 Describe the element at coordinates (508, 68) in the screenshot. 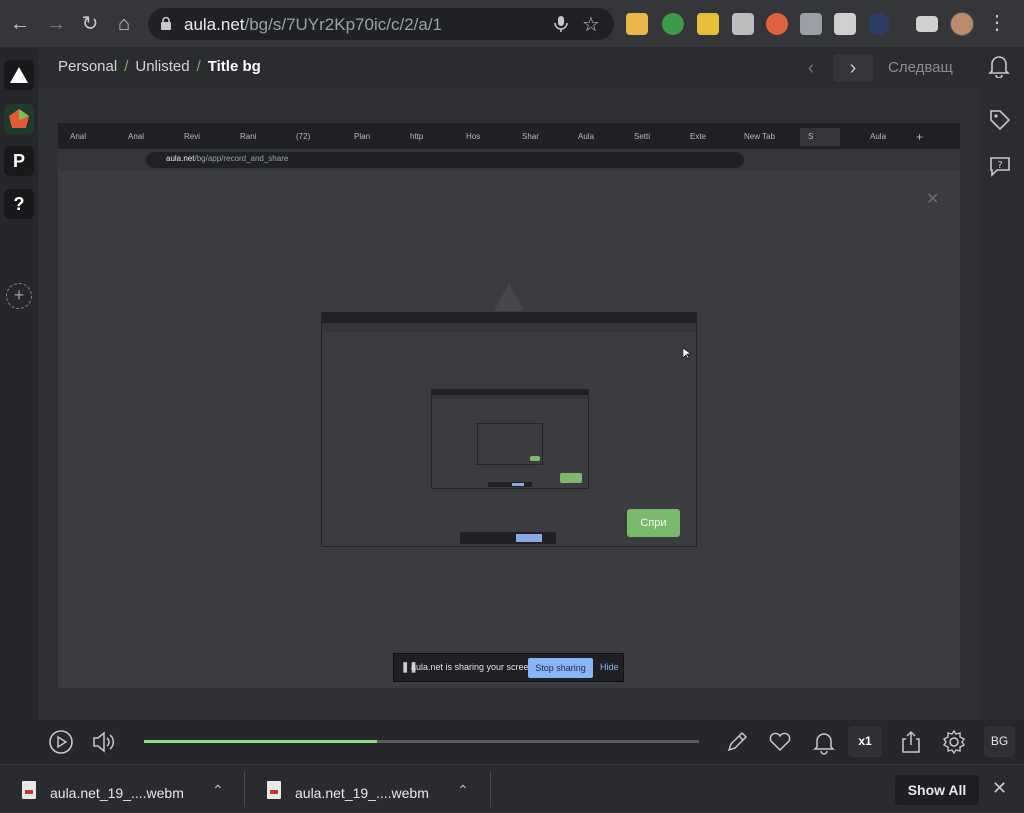

I see `page-header: Personal / Unlisted / Title bg ‹ › Следващ` at that location.